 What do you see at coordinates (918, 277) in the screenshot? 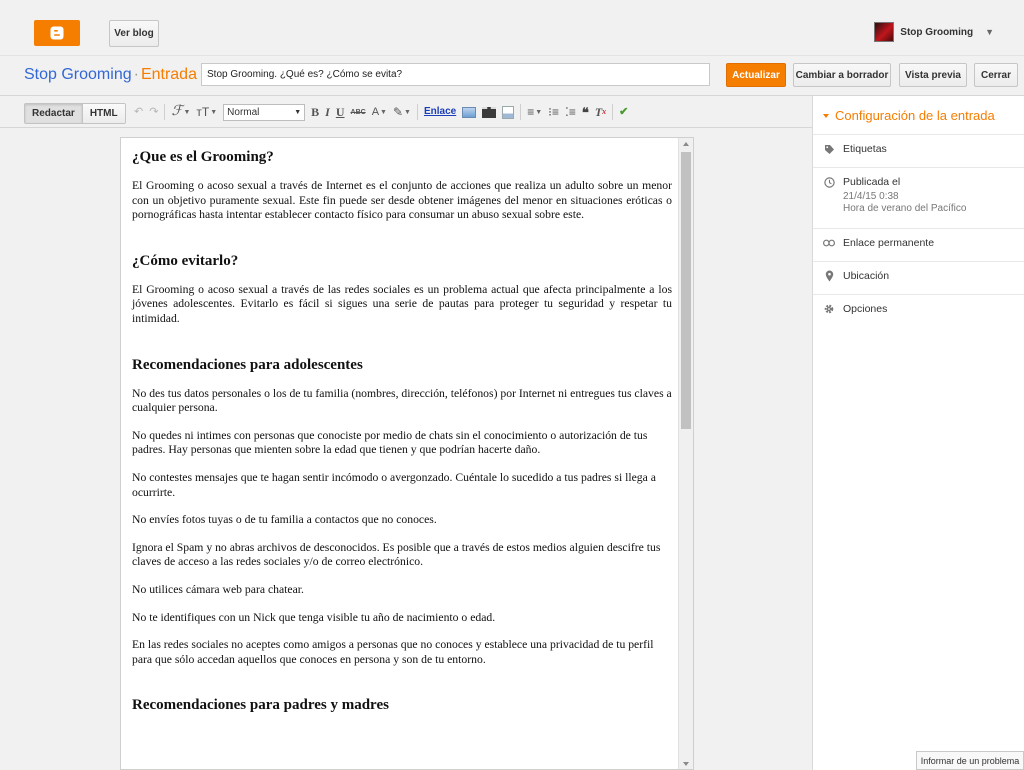
I see `sidebar-item-location: Ubicación` at bounding box center [918, 277].